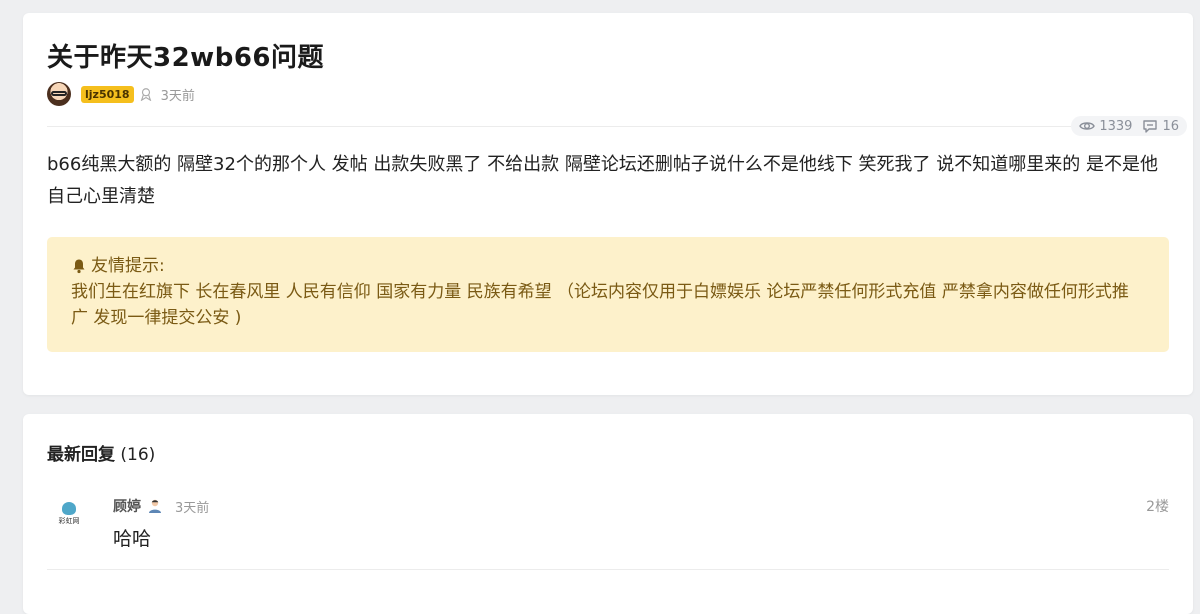  What do you see at coordinates (128, 266) in the screenshot?
I see `notice-title: 友情提示:` at bounding box center [128, 266].